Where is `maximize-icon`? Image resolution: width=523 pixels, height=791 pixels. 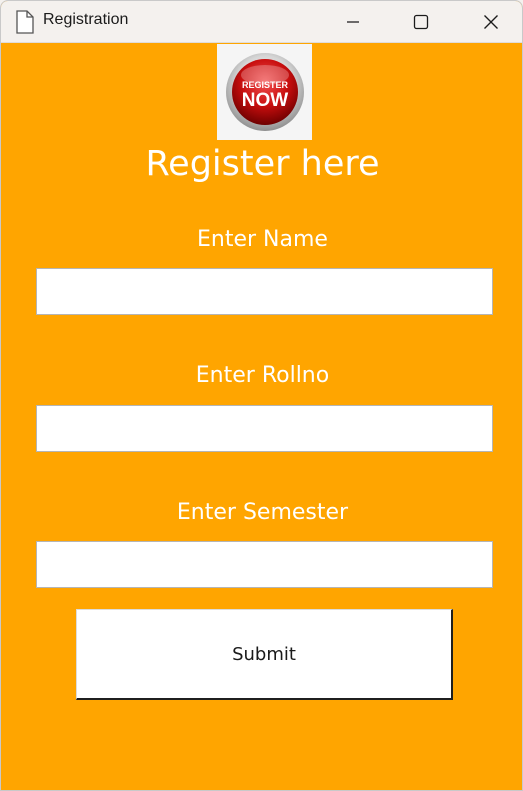 maximize-icon is located at coordinates (421, 22).